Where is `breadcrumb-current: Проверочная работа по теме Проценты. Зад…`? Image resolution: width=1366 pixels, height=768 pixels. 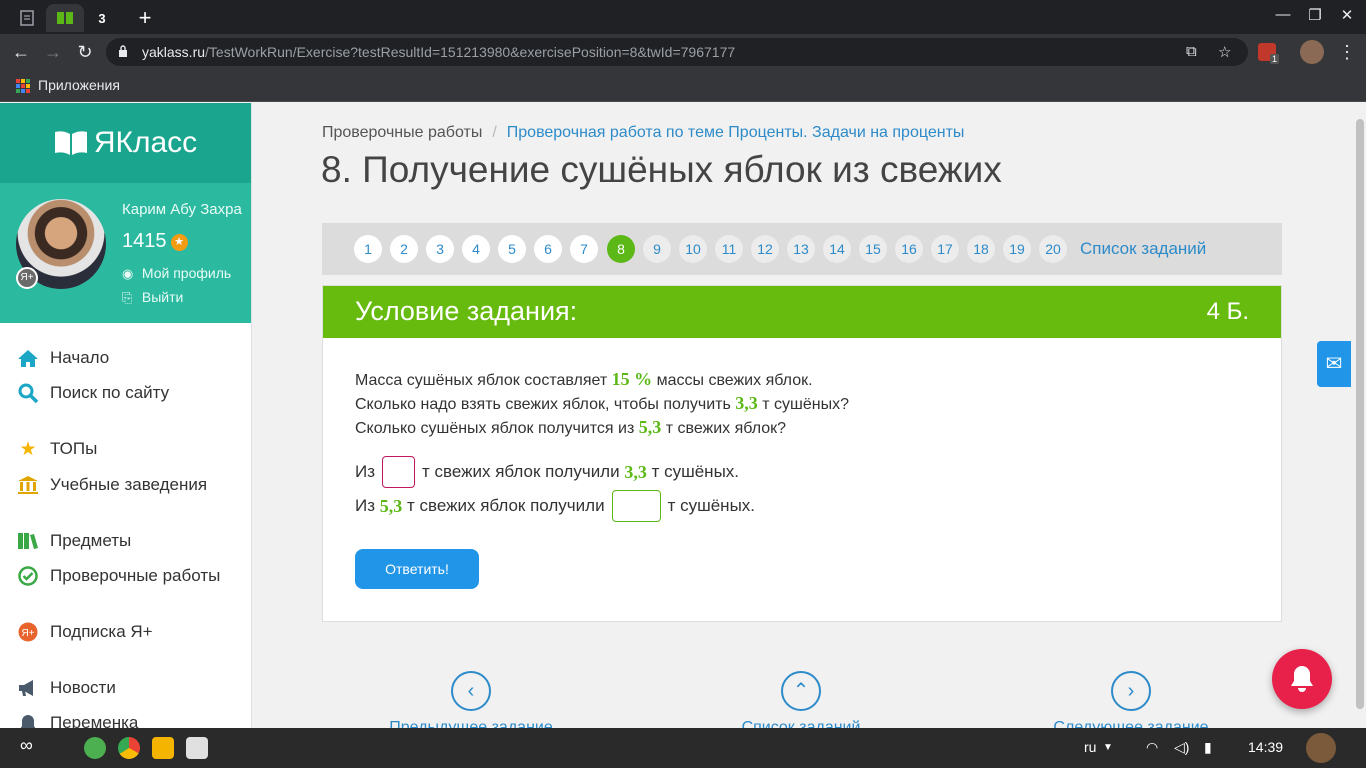
breadcrumb-current: Проверочная работа по теме Проценты. Зад… is located at coordinates (736, 132).